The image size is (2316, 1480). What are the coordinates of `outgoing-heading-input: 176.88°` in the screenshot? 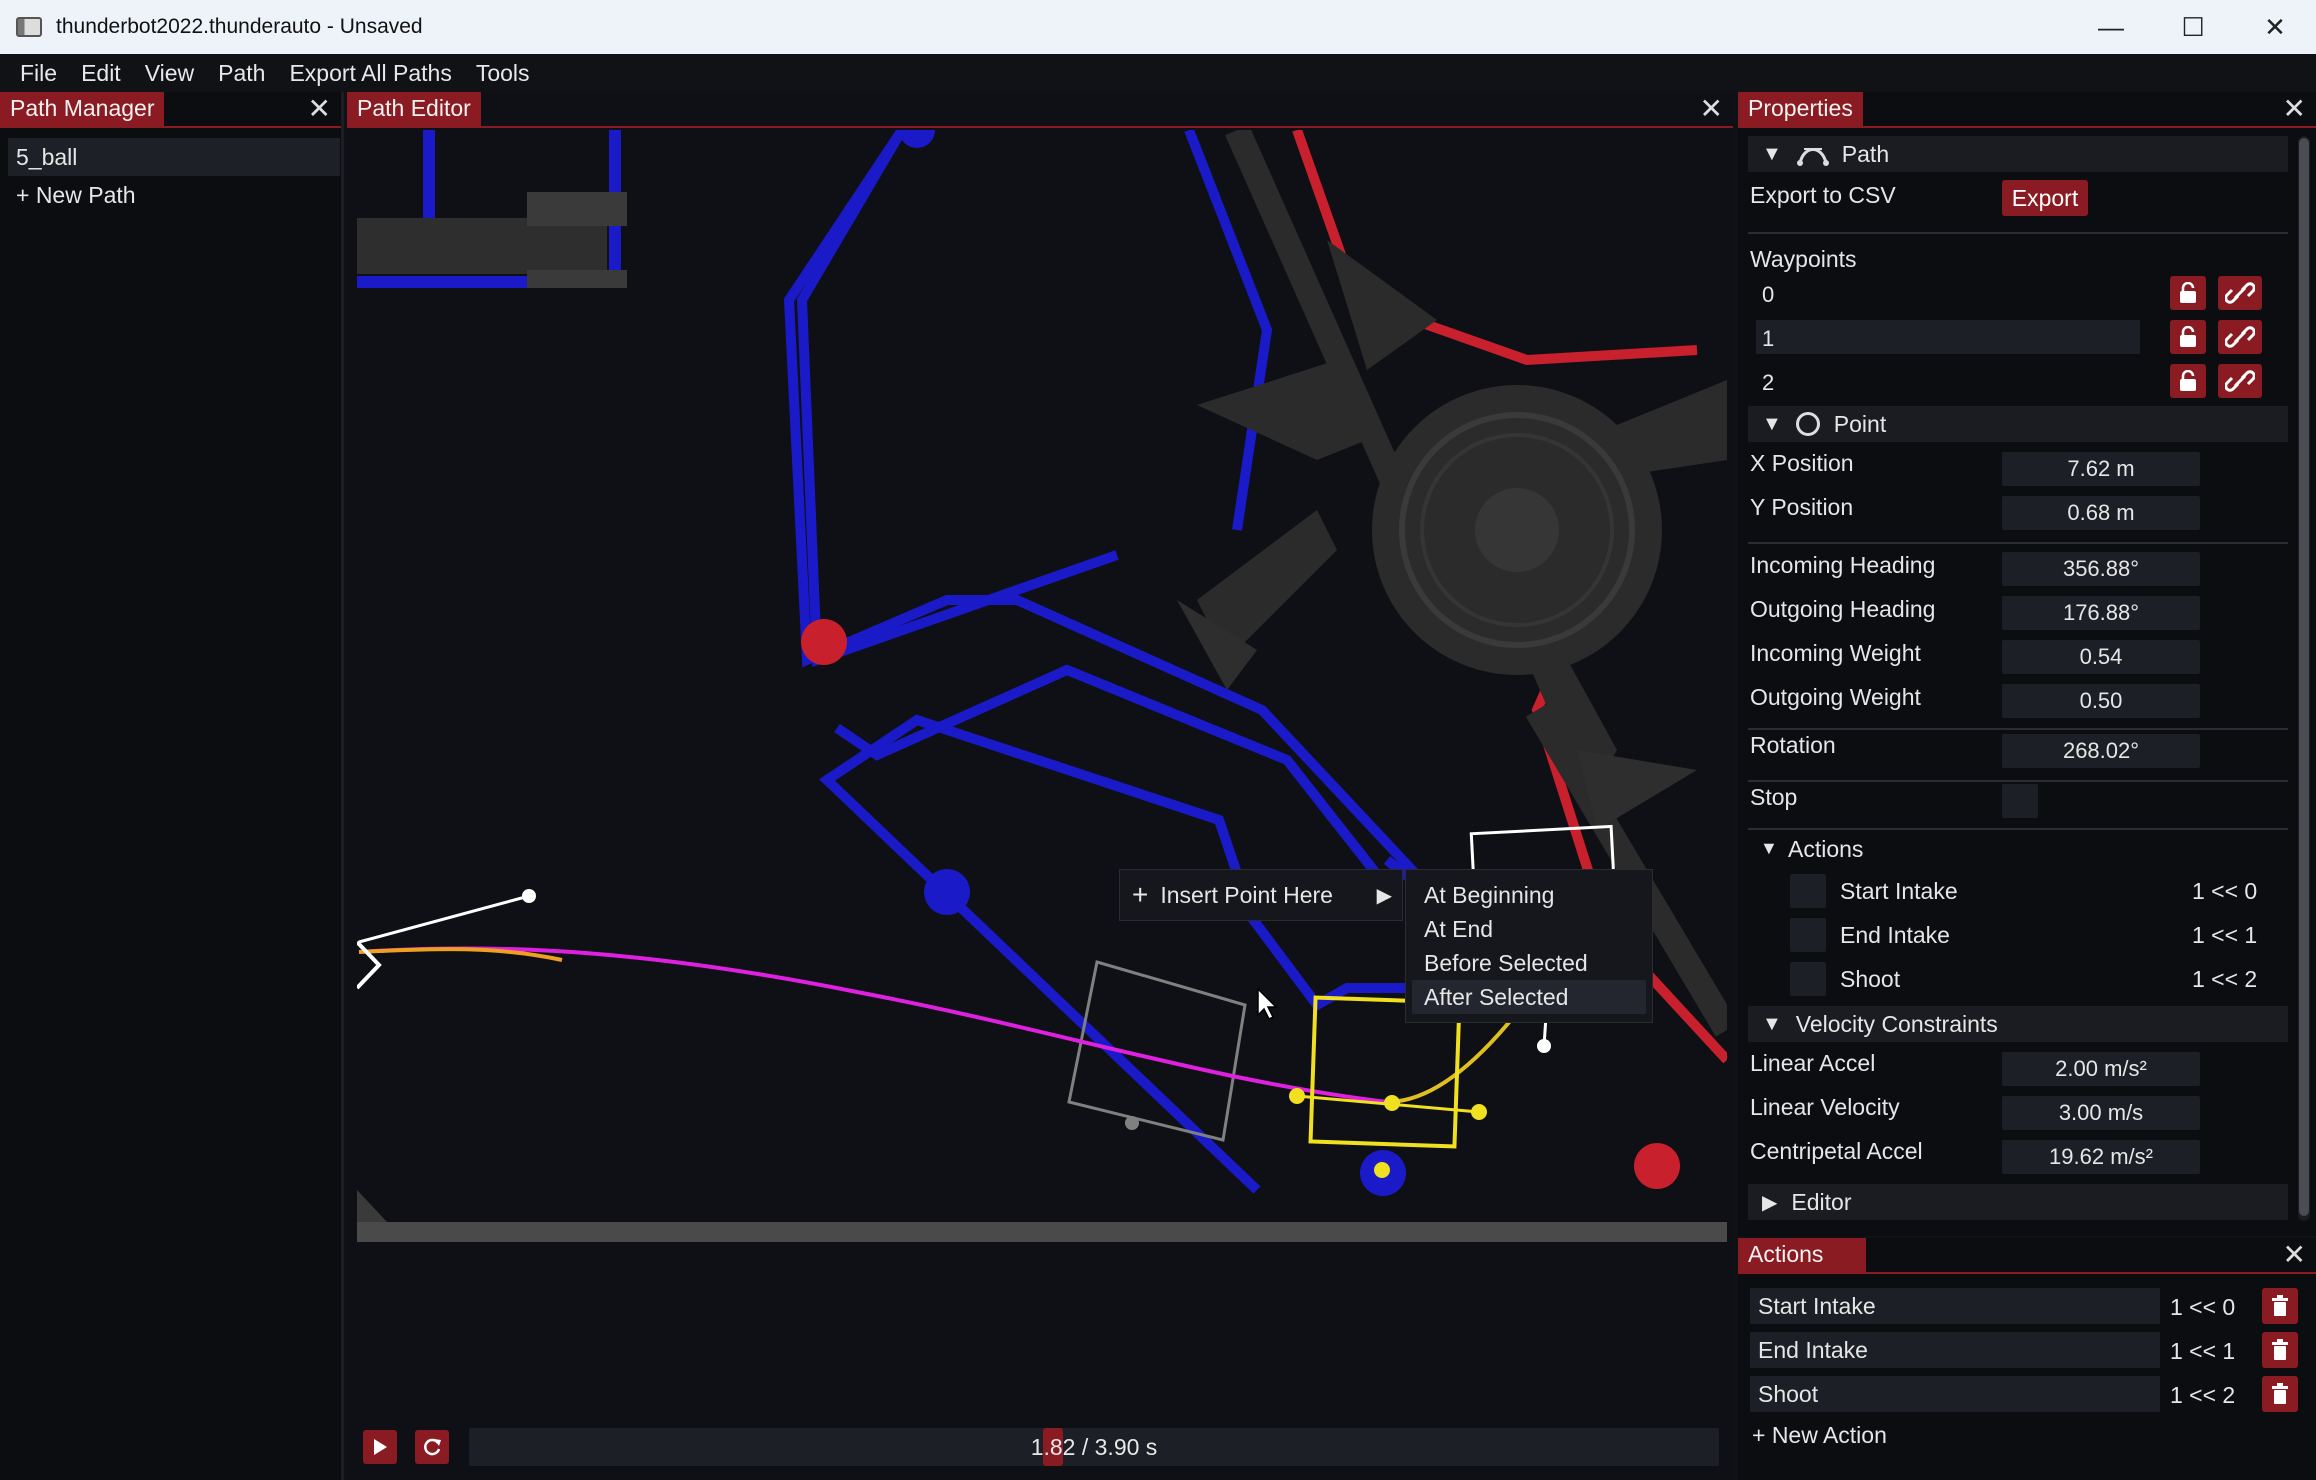 It's located at (2101, 613).